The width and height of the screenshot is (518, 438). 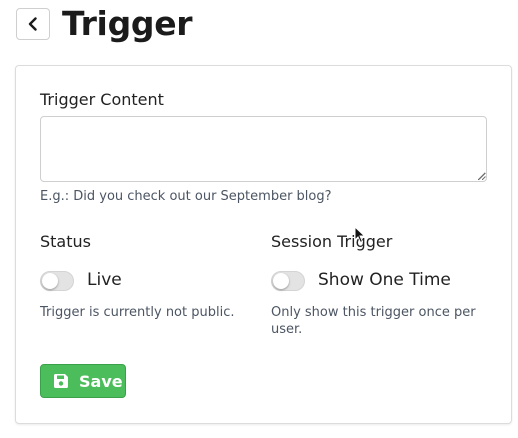 What do you see at coordinates (65, 241) in the screenshot?
I see `status-label: Status` at bounding box center [65, 241].